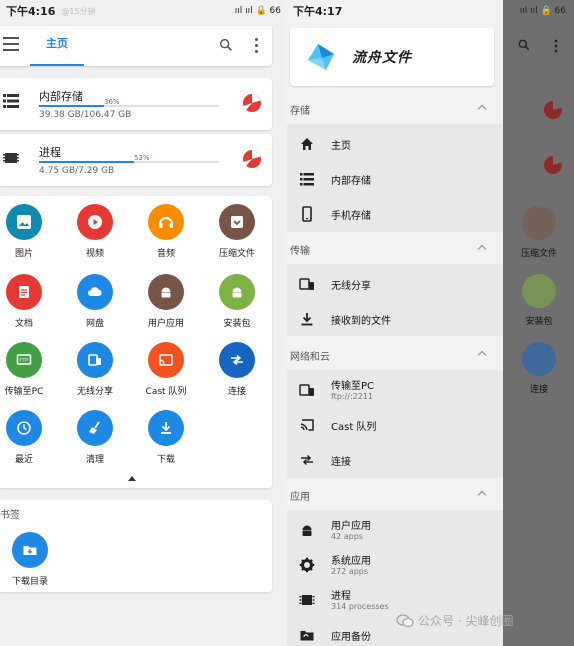 The width and height of the screenshot is (574, 646). I want to click on grid-item-apk: 安装包, so click(237, 301).